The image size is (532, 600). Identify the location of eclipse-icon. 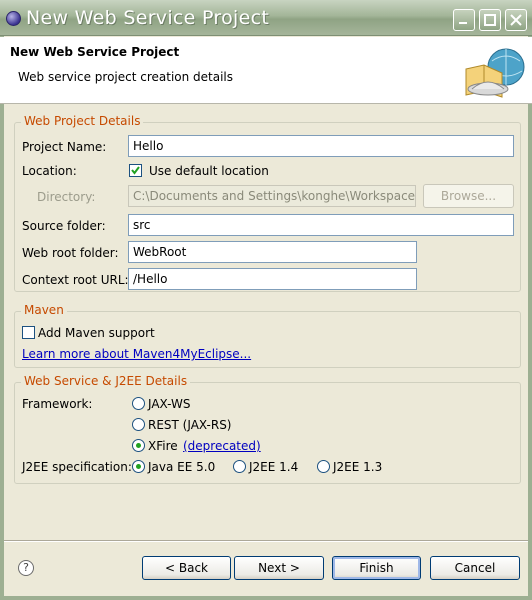
(13, 18).